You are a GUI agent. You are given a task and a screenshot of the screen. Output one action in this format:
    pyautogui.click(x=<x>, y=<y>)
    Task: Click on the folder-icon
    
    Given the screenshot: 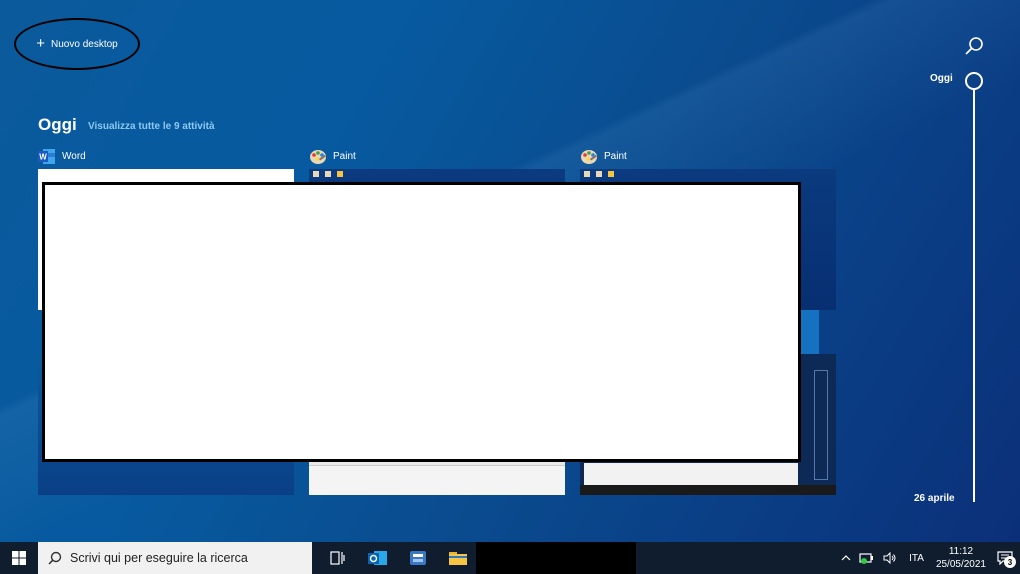 What is the action you would take?
    pyautogui.click(x=458, y=558)
    